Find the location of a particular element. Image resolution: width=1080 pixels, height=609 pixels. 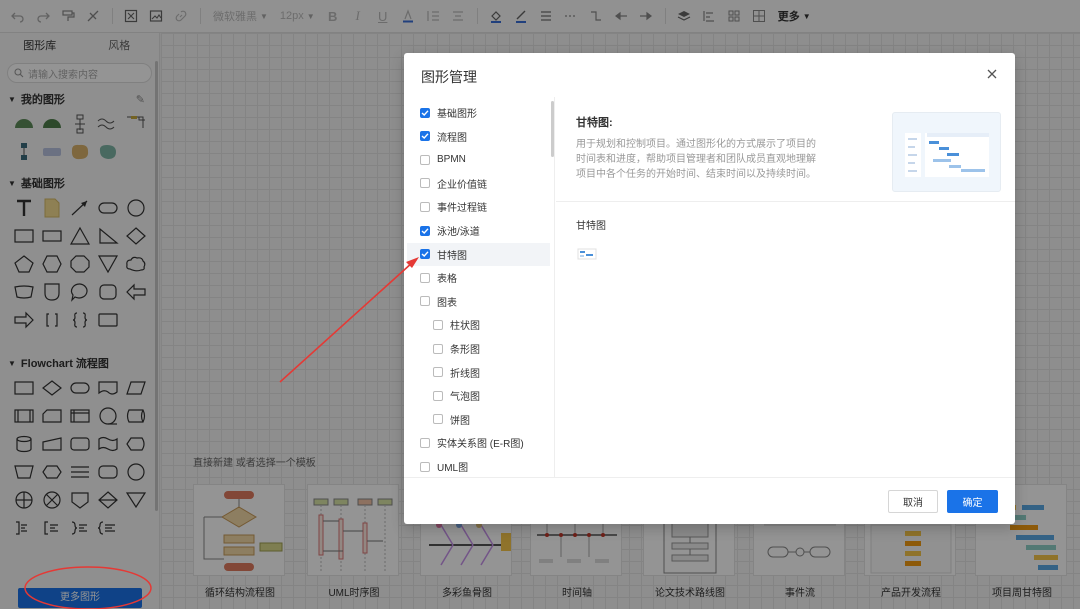

category-item: 条形图 is located at coordinates (478, 348).